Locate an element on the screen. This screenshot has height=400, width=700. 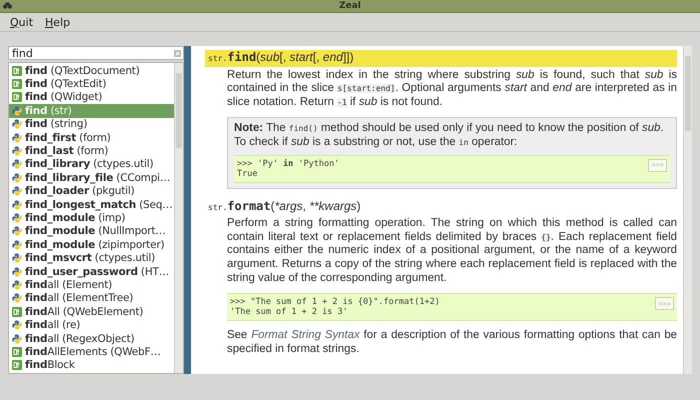
code-line: 'The sum of 1 + 2 is 3' is located at coordinates (289, 312).